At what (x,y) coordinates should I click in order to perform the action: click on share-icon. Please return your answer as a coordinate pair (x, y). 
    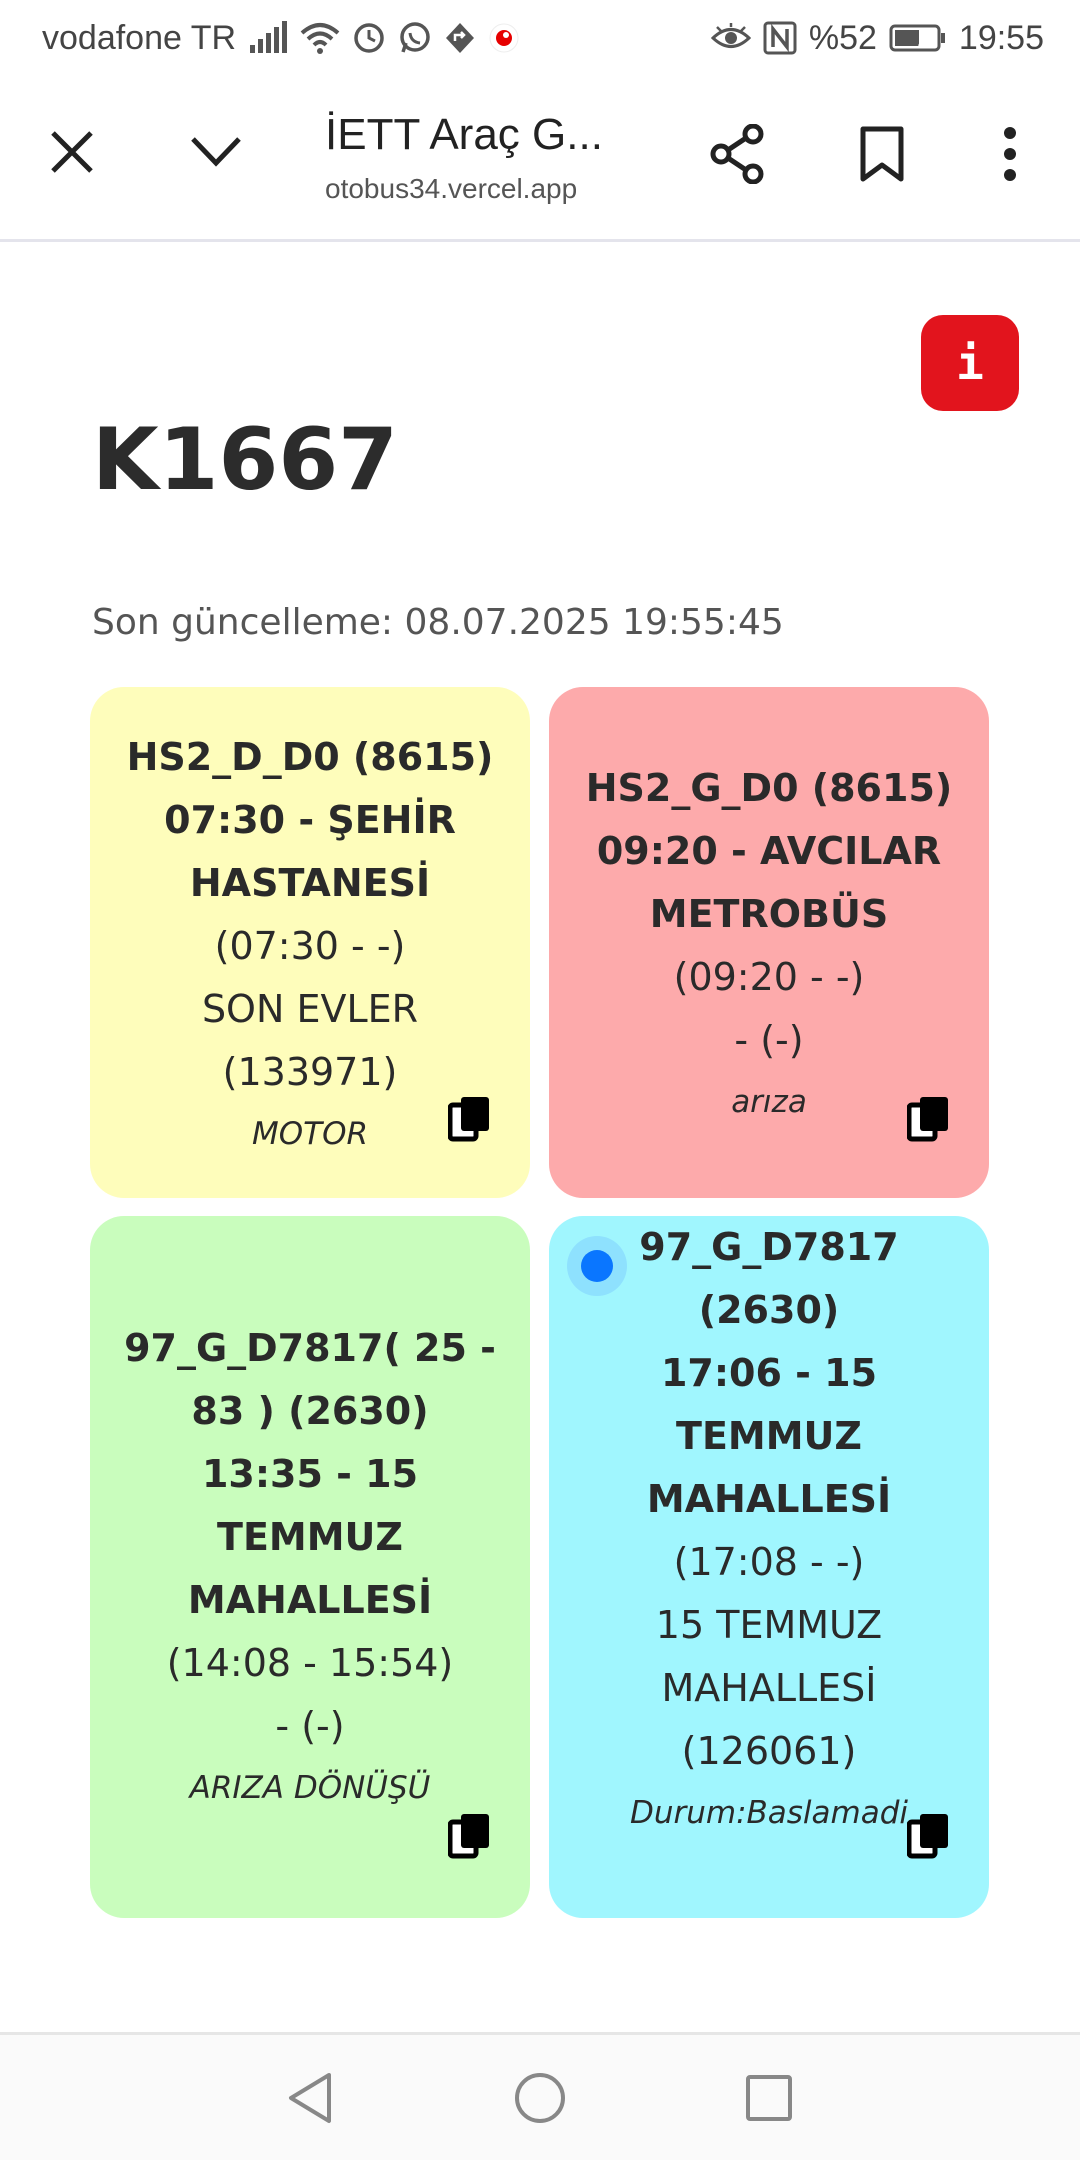
    Looking at the image, I should click on (738, 156).